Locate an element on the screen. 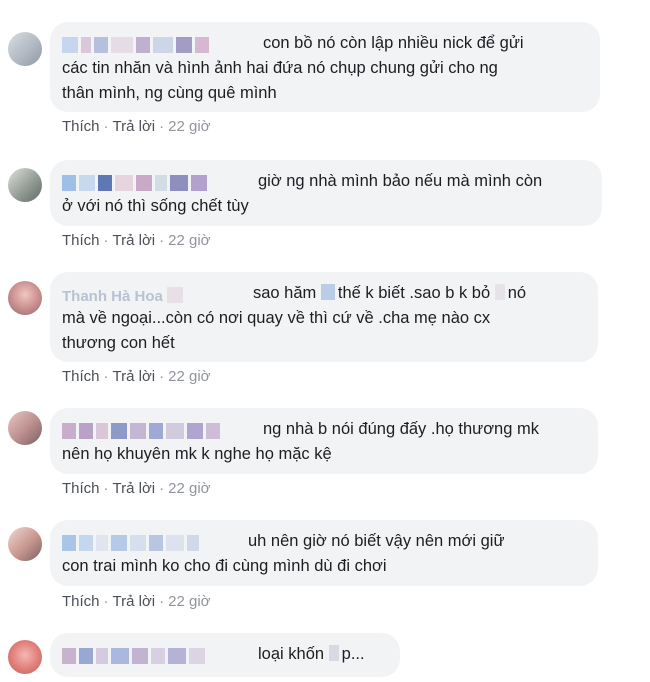  comment-text: con bồ nó còn lập nhiều nick để gửi is located at coordinates (393, 43).